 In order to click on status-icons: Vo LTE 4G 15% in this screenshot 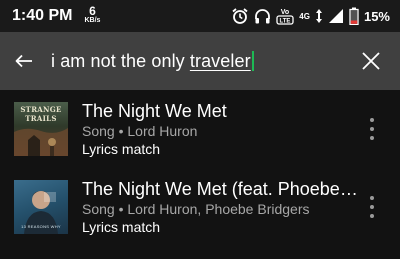, I will do `click(310, 16)`.